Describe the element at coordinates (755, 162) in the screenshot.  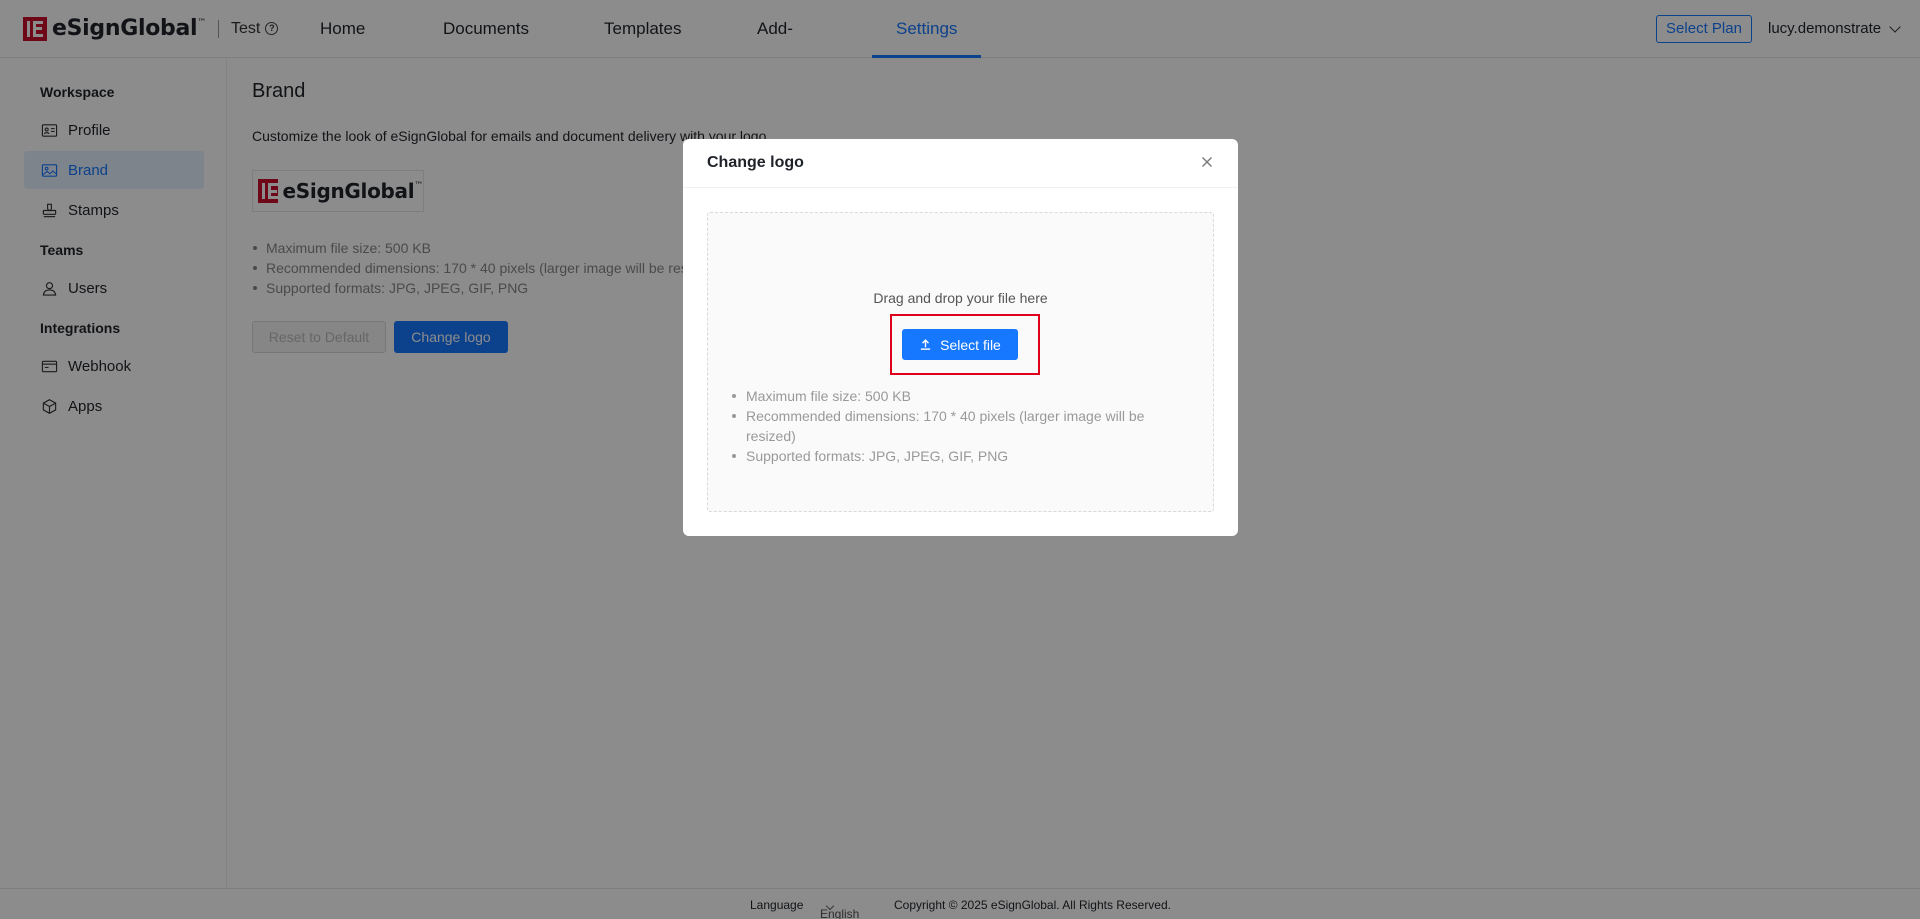
I see `dialog-title: Change logo` at that location.